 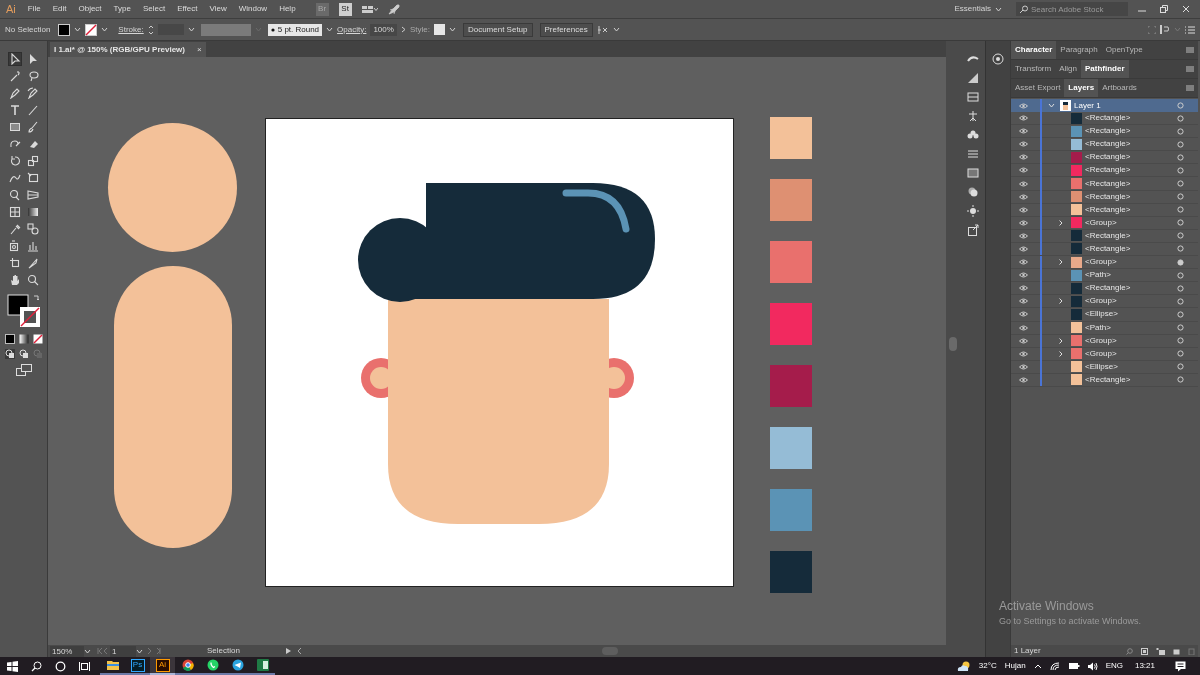 I want to click on layer-row: <Ellipse>, so click(x=1104, y=367).